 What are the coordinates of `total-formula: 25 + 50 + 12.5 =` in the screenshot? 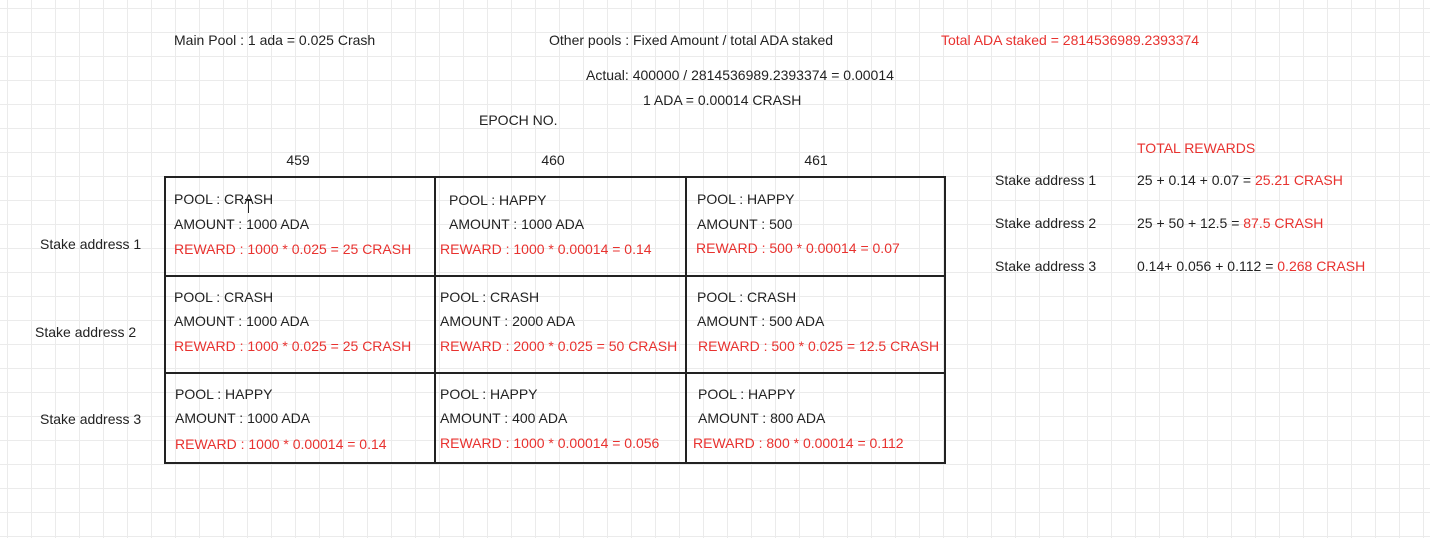 It's located at (1190, 223).